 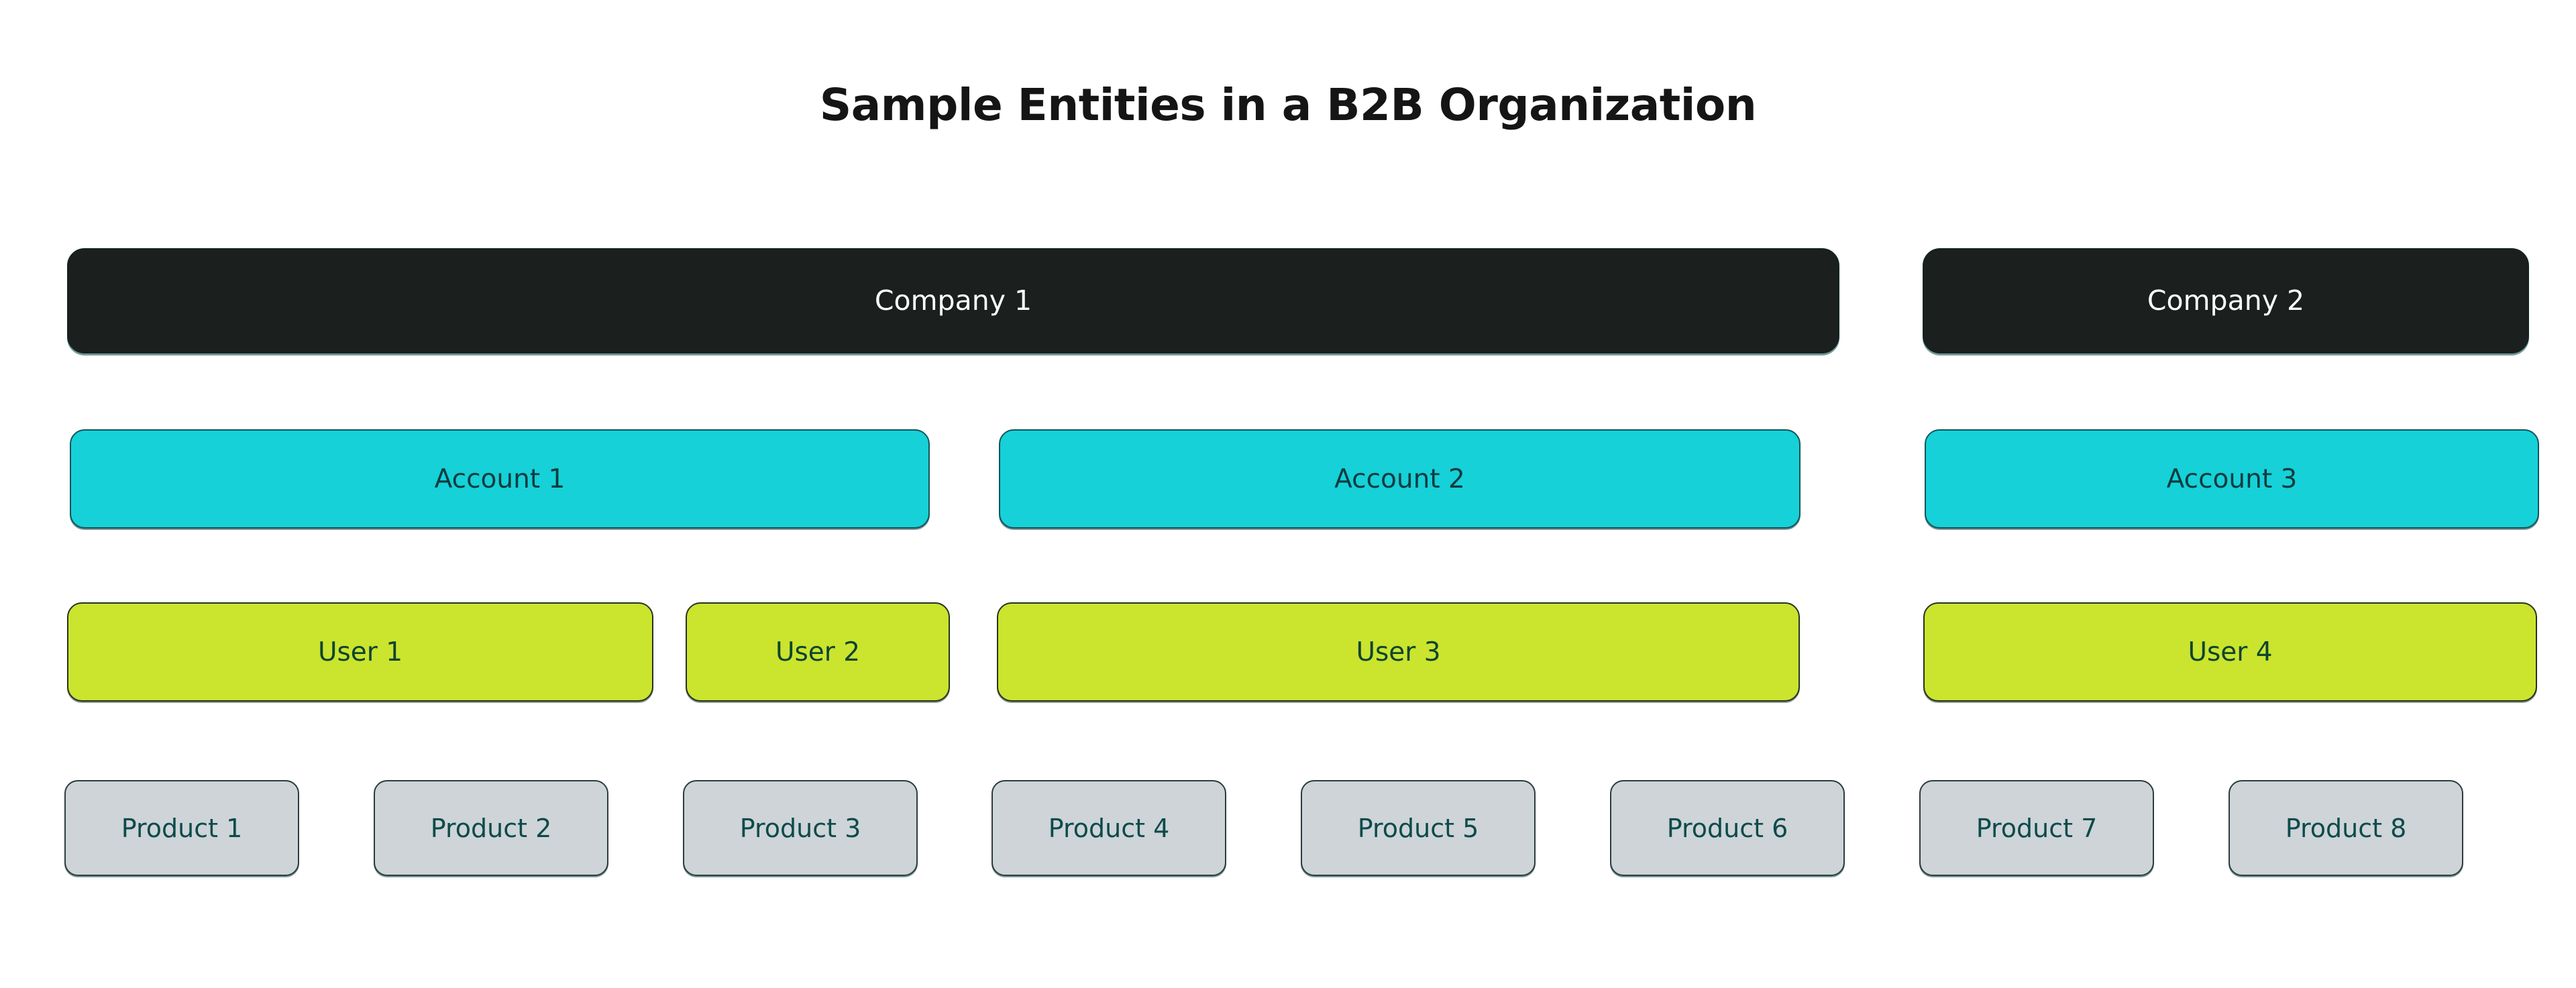 I want to click on product-node: Product 4, so click(x=1108, y=828).